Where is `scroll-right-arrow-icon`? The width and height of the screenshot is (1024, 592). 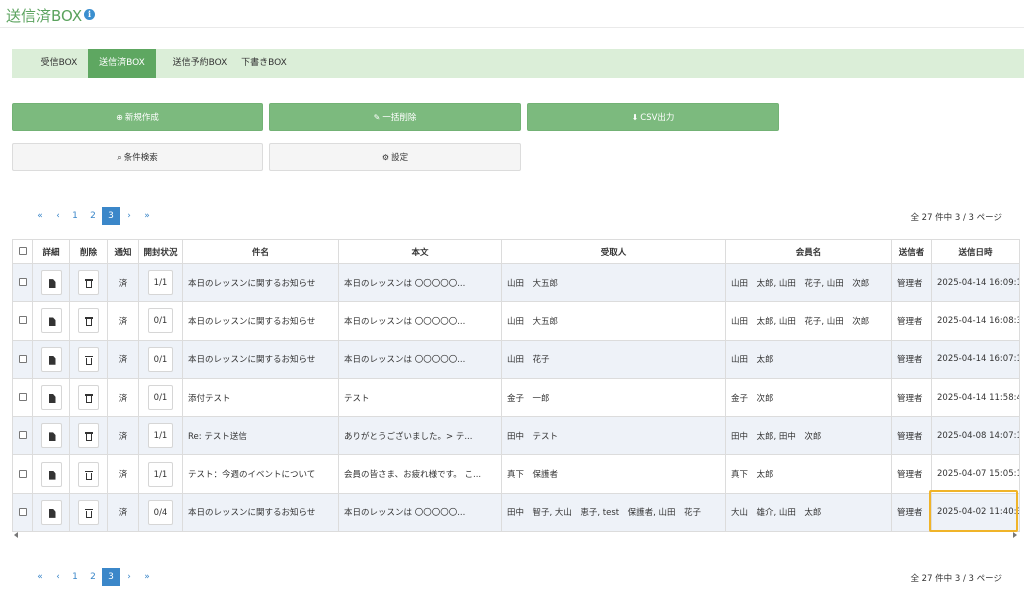 scroll-right-arrow-icon is located at coordinates (1015, 535).